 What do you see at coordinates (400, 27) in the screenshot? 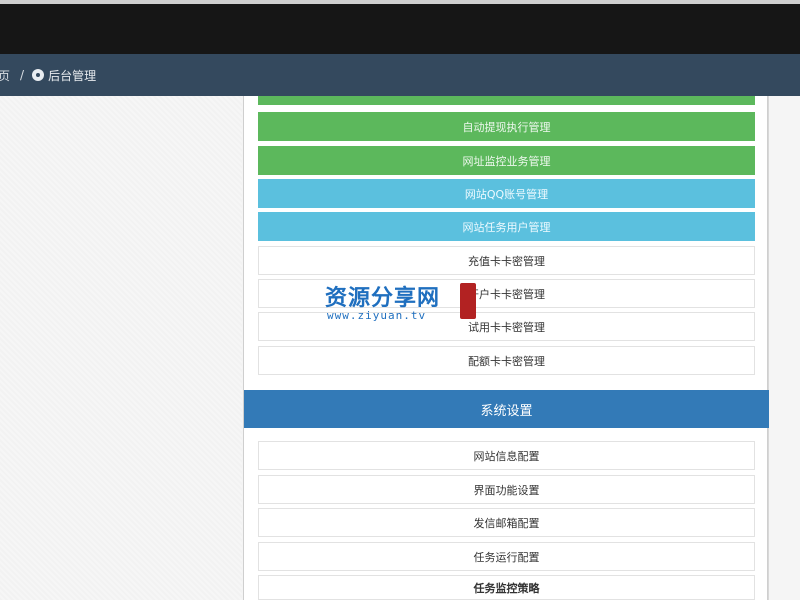
I see `top-navbar` at bounding box center [400, 27].